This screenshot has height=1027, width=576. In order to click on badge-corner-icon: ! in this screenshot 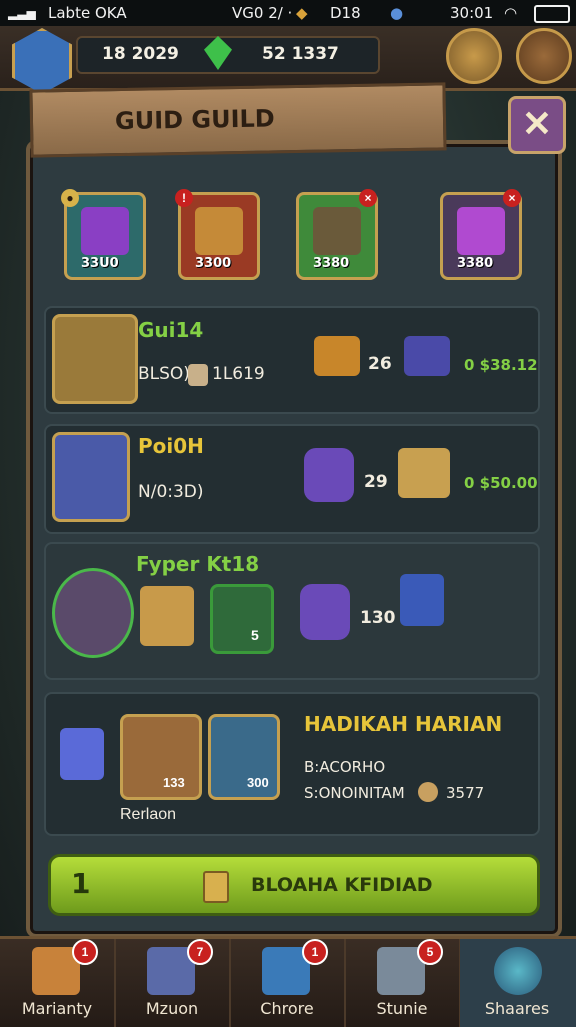, I will do `click(184, 198)`.